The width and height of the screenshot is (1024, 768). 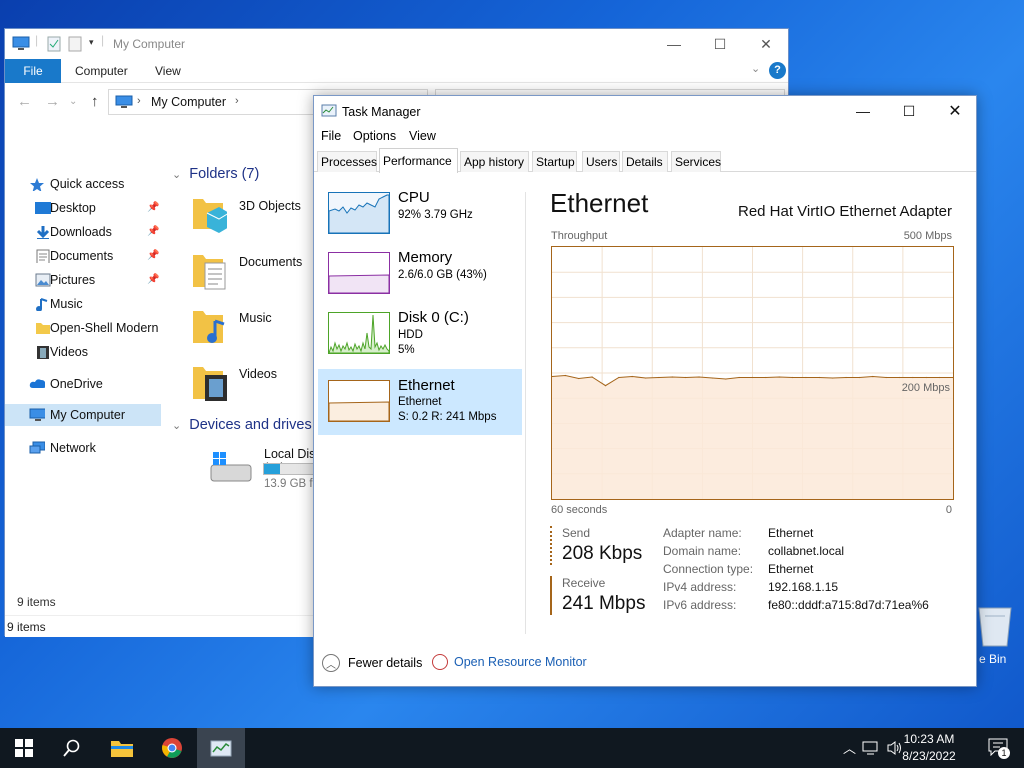 What do you see at coordinates (396, 71) in the screenshot?
I see `ribbon-tabs: File Computer View ⌄ ?` at bounding box center [396, 71].